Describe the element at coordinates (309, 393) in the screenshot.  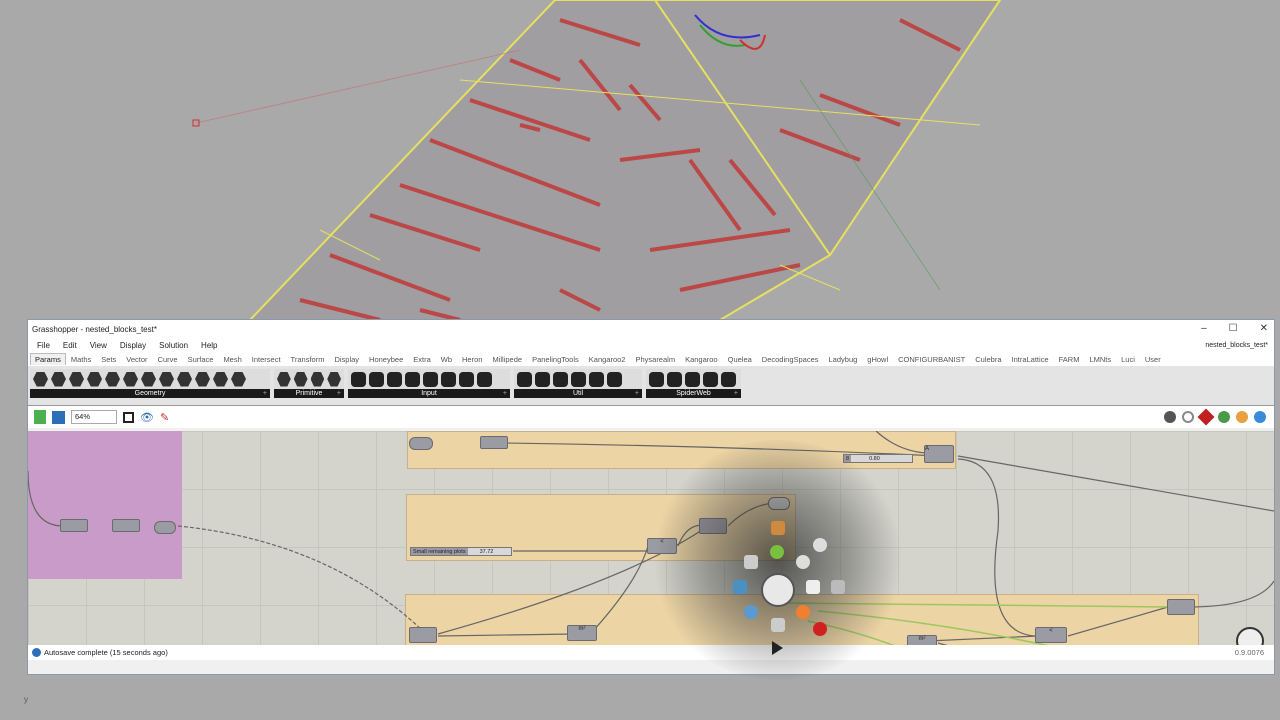
I see `panel-label: Primitive` at that location.